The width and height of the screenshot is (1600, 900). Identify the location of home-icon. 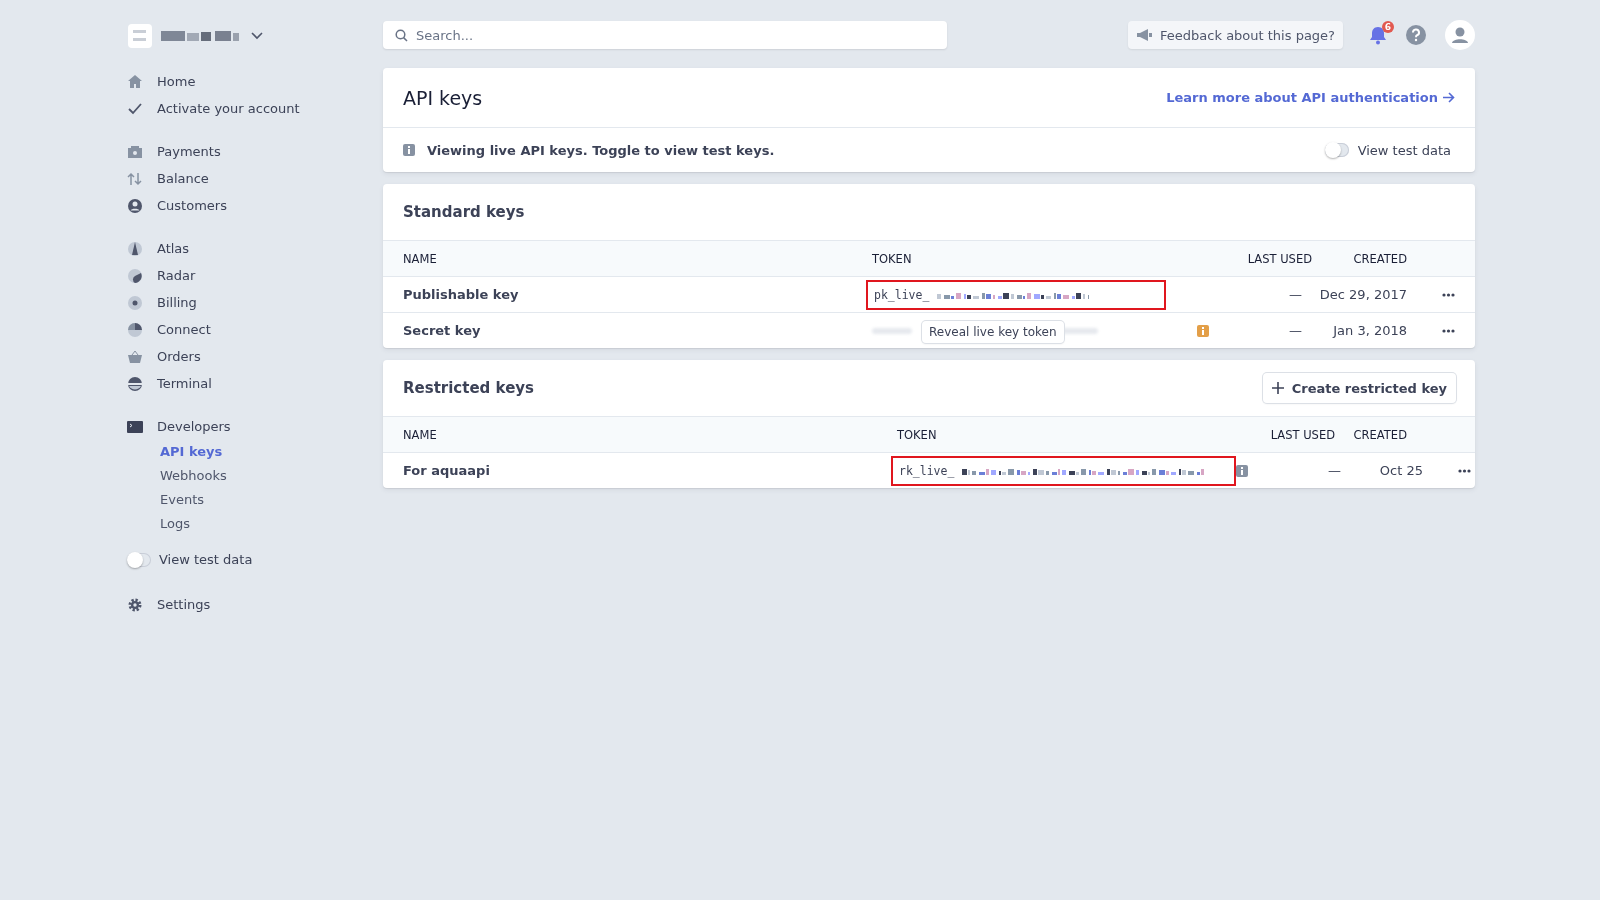
(135, 81).